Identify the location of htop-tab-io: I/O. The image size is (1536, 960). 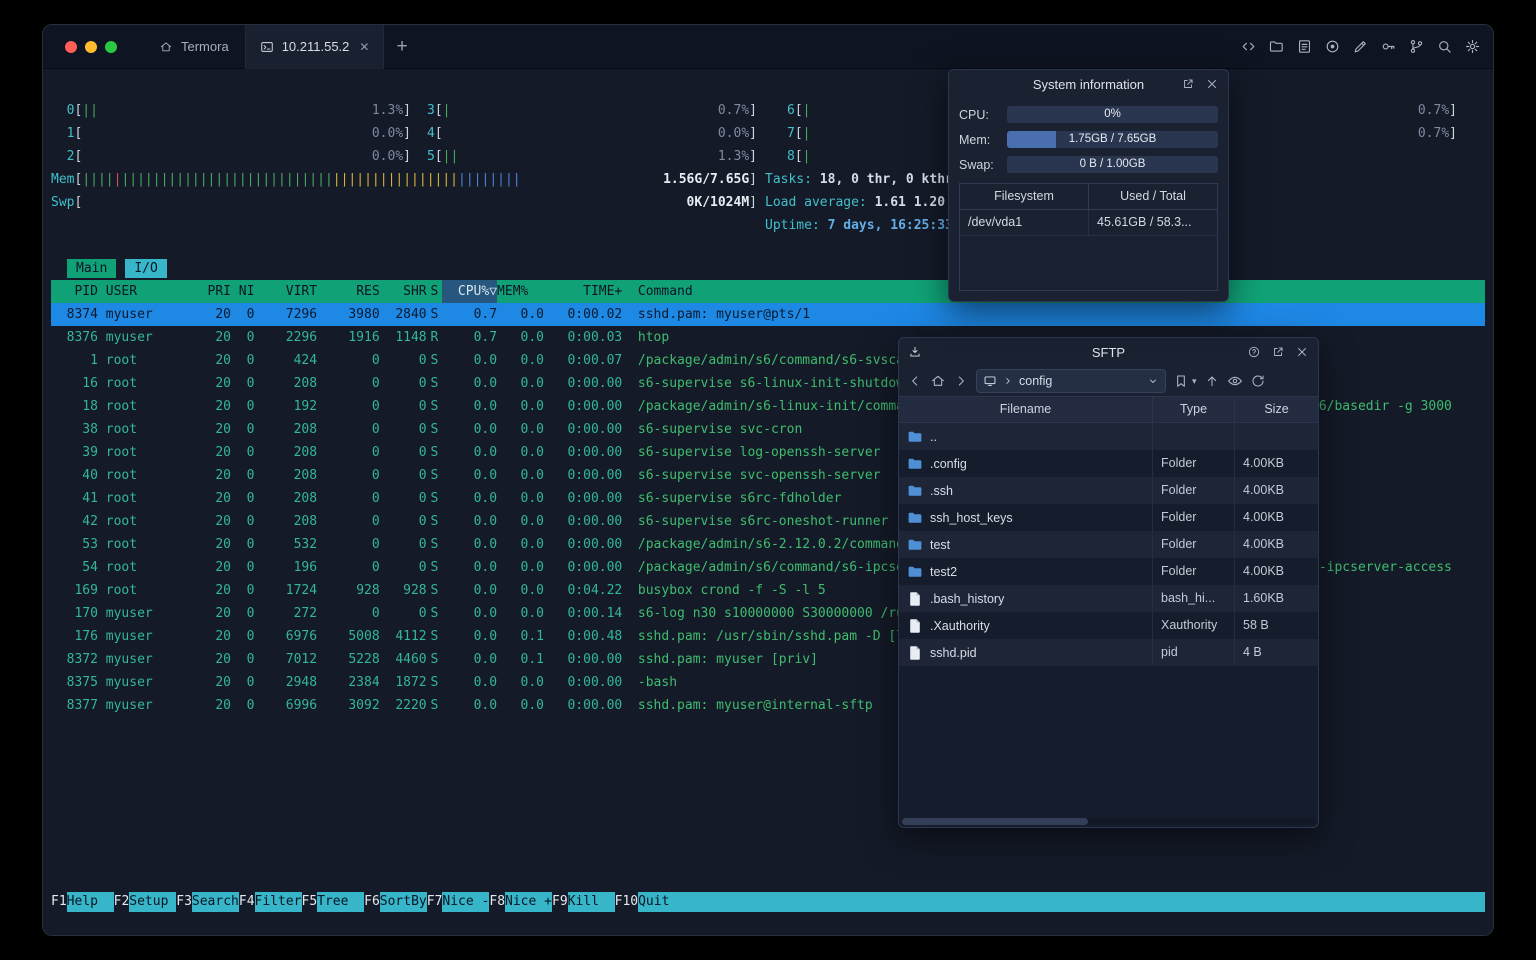
(146, 268).